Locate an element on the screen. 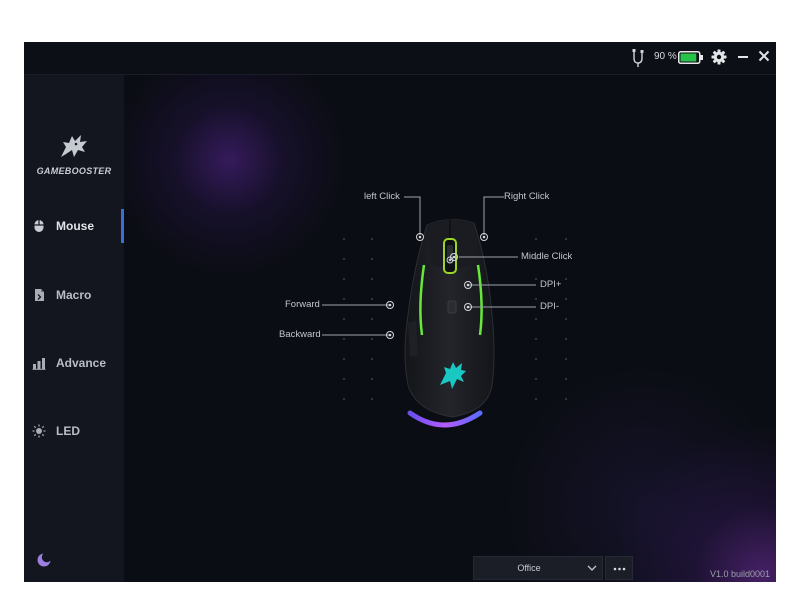  moon-icon is located at coordinates (44, 560).